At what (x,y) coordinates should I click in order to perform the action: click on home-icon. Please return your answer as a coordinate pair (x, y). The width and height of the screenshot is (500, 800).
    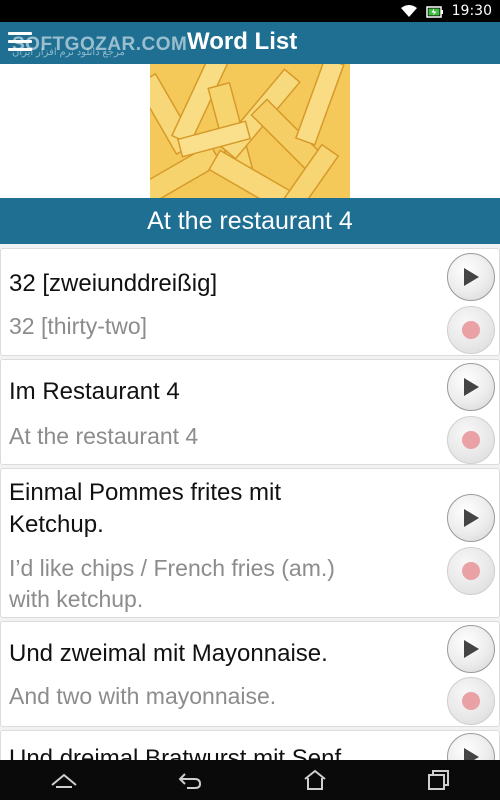
    Looking at the image, I should click on (64, 780).